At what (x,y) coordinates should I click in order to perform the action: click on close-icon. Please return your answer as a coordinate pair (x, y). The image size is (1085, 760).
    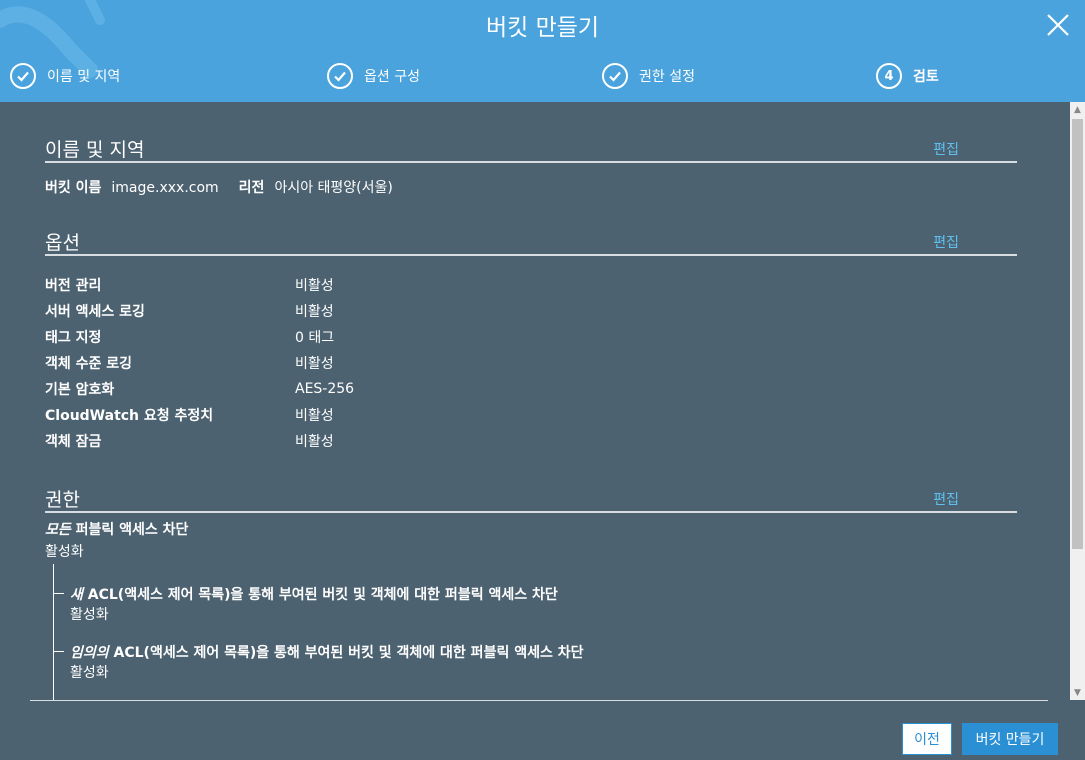
    Looking at the image, I should click on (1058, 25).